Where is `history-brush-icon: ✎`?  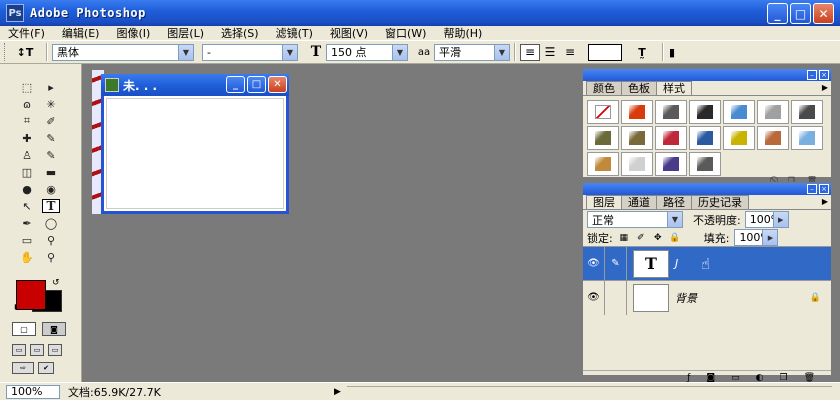 history-brush-icon: ✎ is located at coordinates (51, 155).